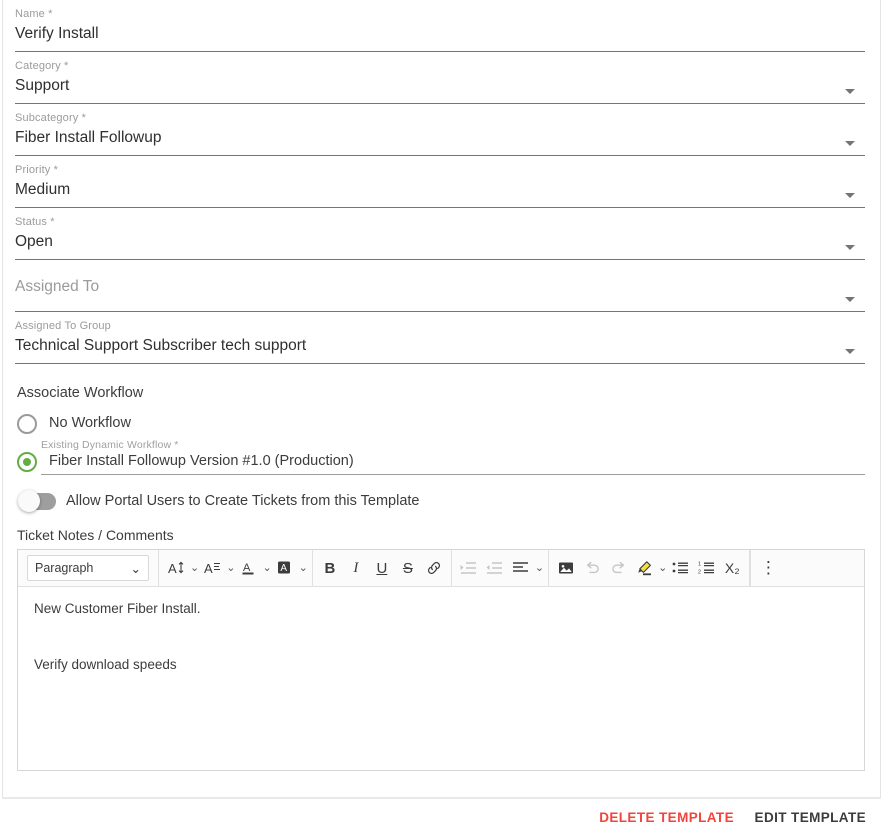 This screenshot has width=881, height=835. I want to click on form-field-priority: Priority * Medium, so click(440, 186).